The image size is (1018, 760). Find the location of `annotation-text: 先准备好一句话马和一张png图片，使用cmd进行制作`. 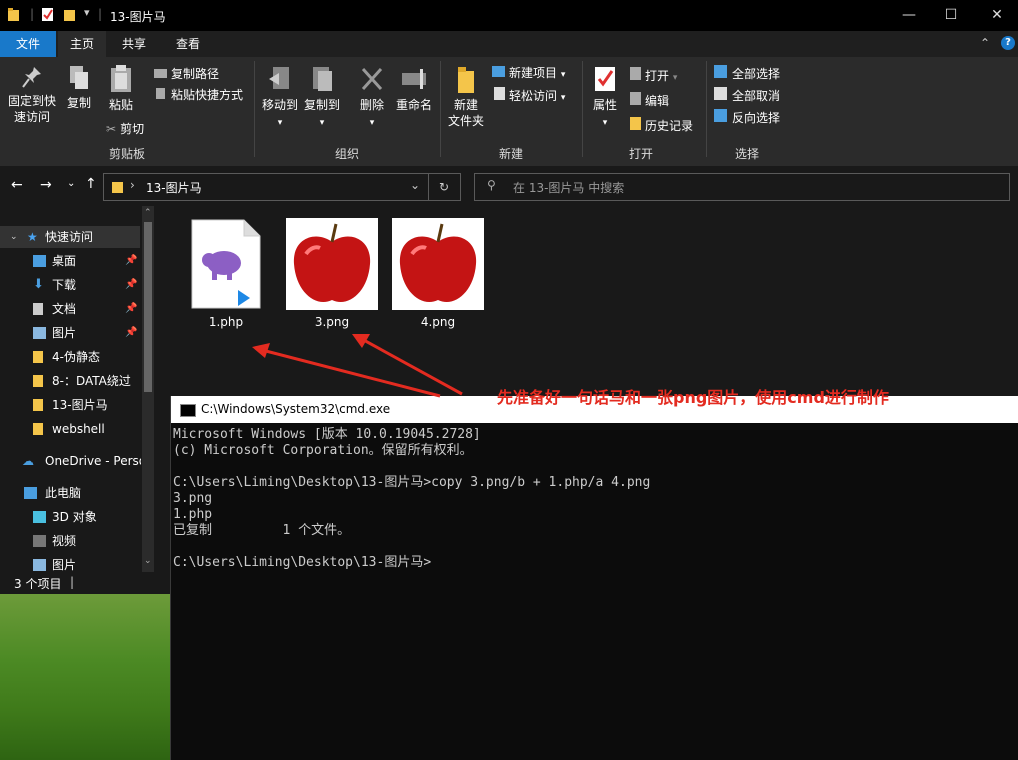

annotation-text: 先准备好一句话马和一张png图片，使用cmd进行制作 is located at coordinates (693, 397).